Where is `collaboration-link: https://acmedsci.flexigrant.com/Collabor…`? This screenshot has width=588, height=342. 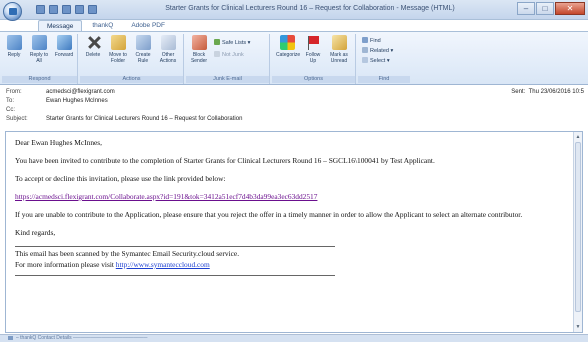
collaboration-link: https://acmedsci.flexigrant.com/Collabor… is located at coordinates (166, 196).